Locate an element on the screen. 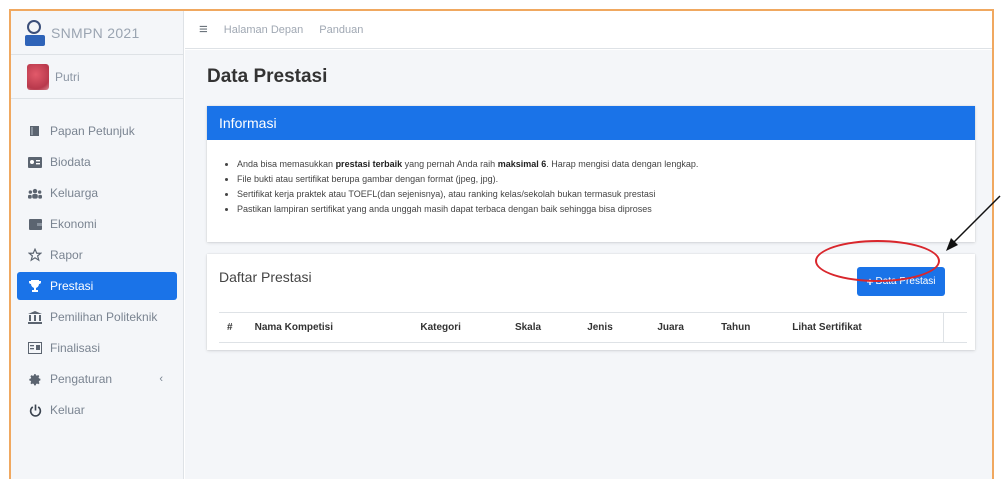 The height and width of the screenshot is (479, 1005). sidebar-item-prestasi: Prestasi is located at coordinates (97, 286).